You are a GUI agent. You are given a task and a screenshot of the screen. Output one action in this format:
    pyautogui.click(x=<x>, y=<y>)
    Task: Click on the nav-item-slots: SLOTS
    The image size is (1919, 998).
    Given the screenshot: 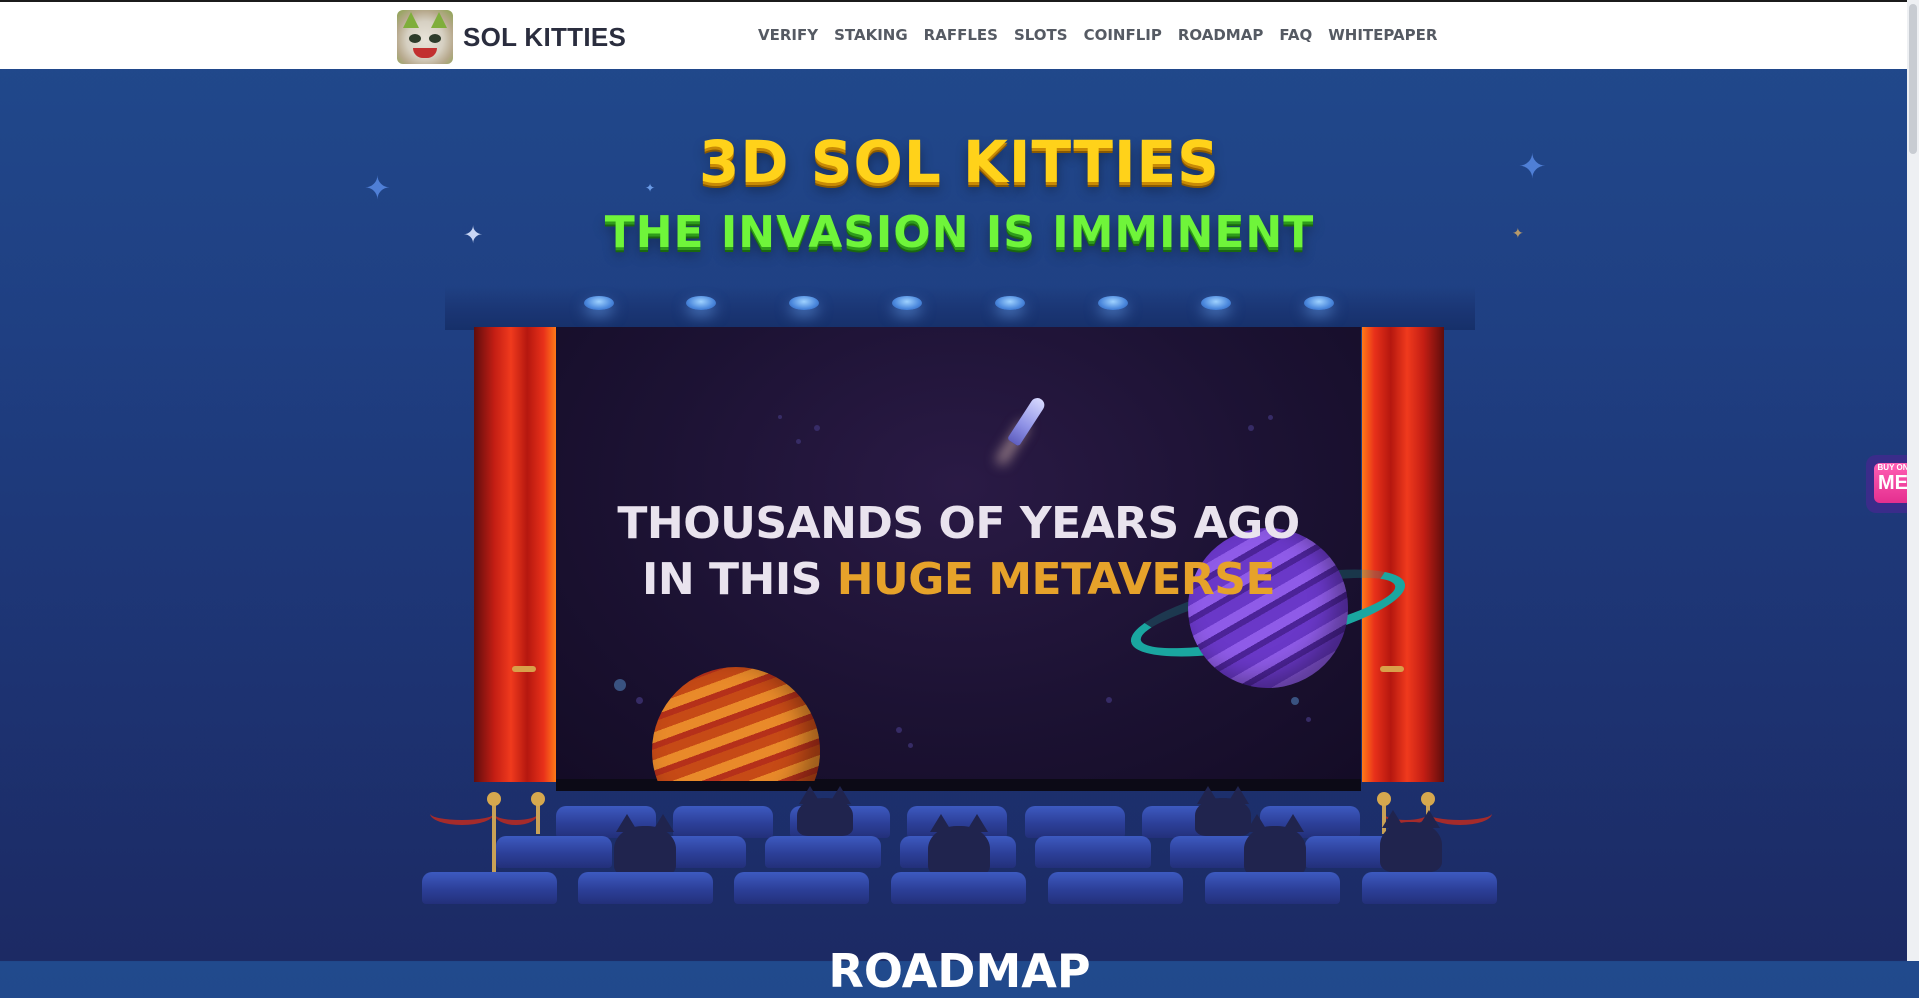 What is the action you would take?
    pyautogui.click(x=1041, y=35)
    